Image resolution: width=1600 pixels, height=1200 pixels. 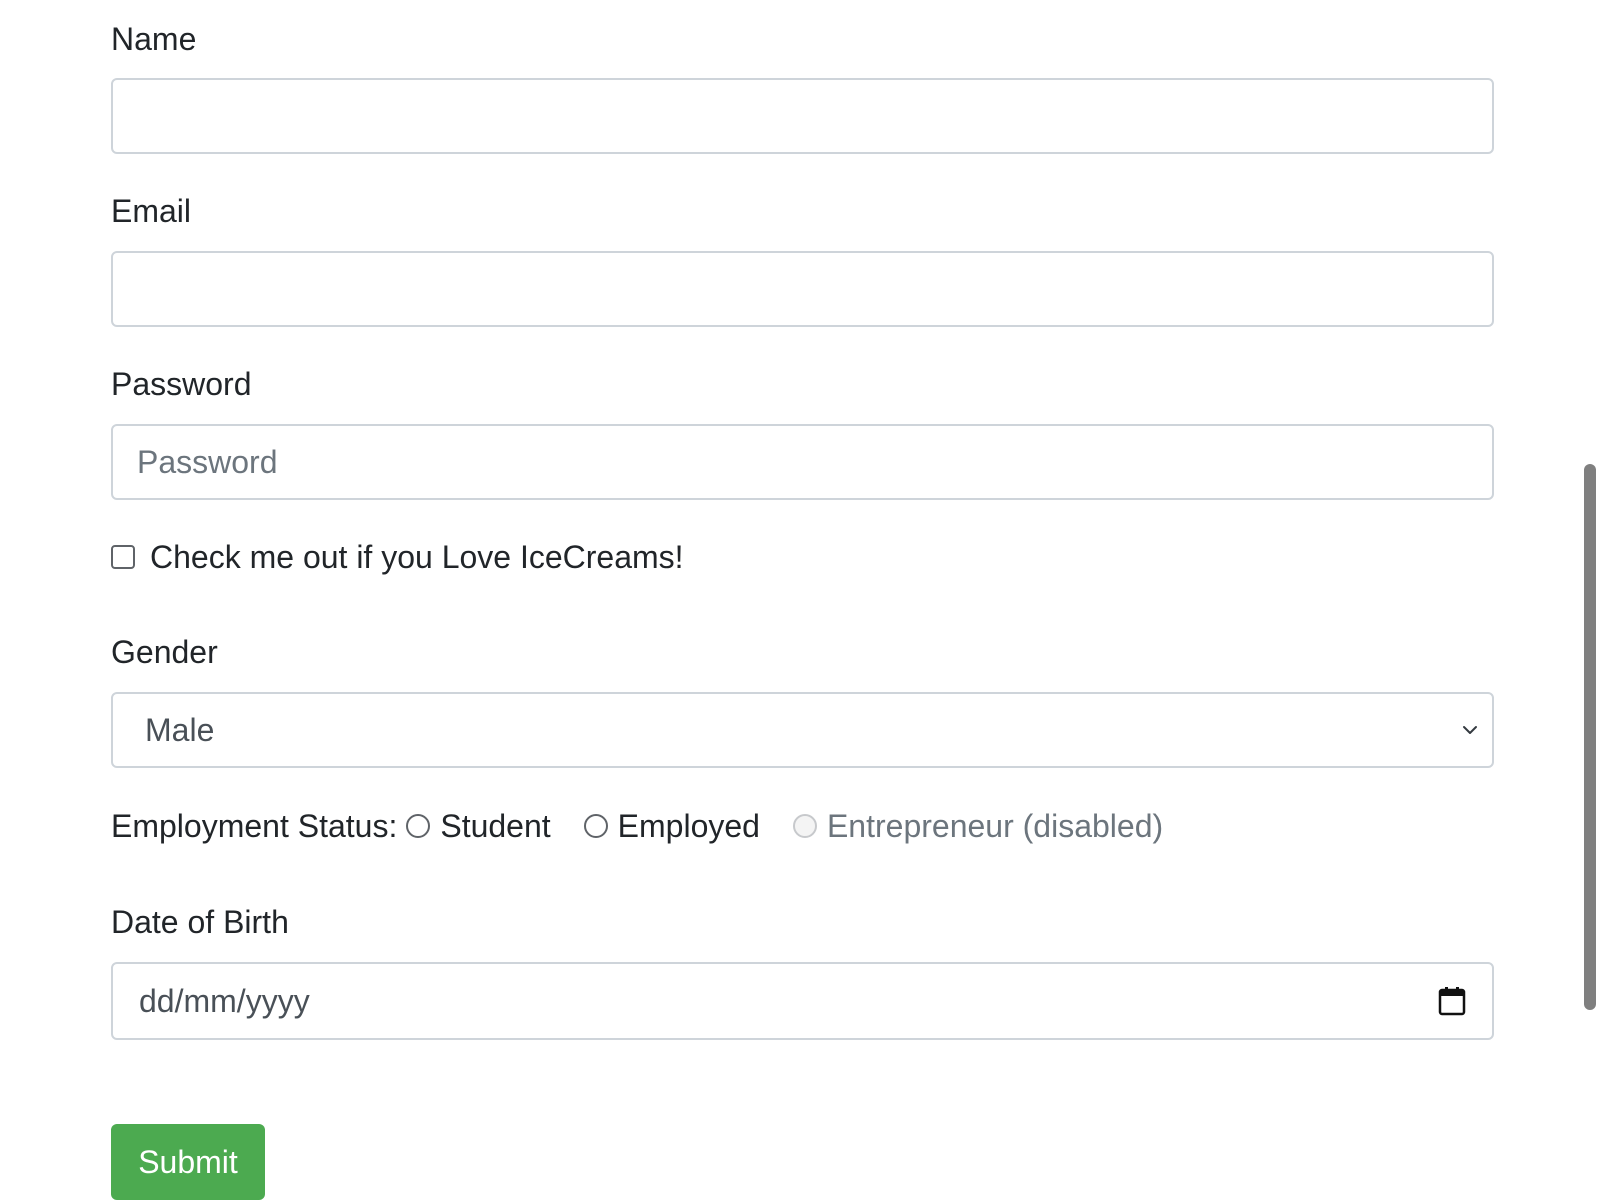 What do you see at coordinates (595, 826) in the screenshot?
I see `radio-employed-input` at bounding box center [595, 826].